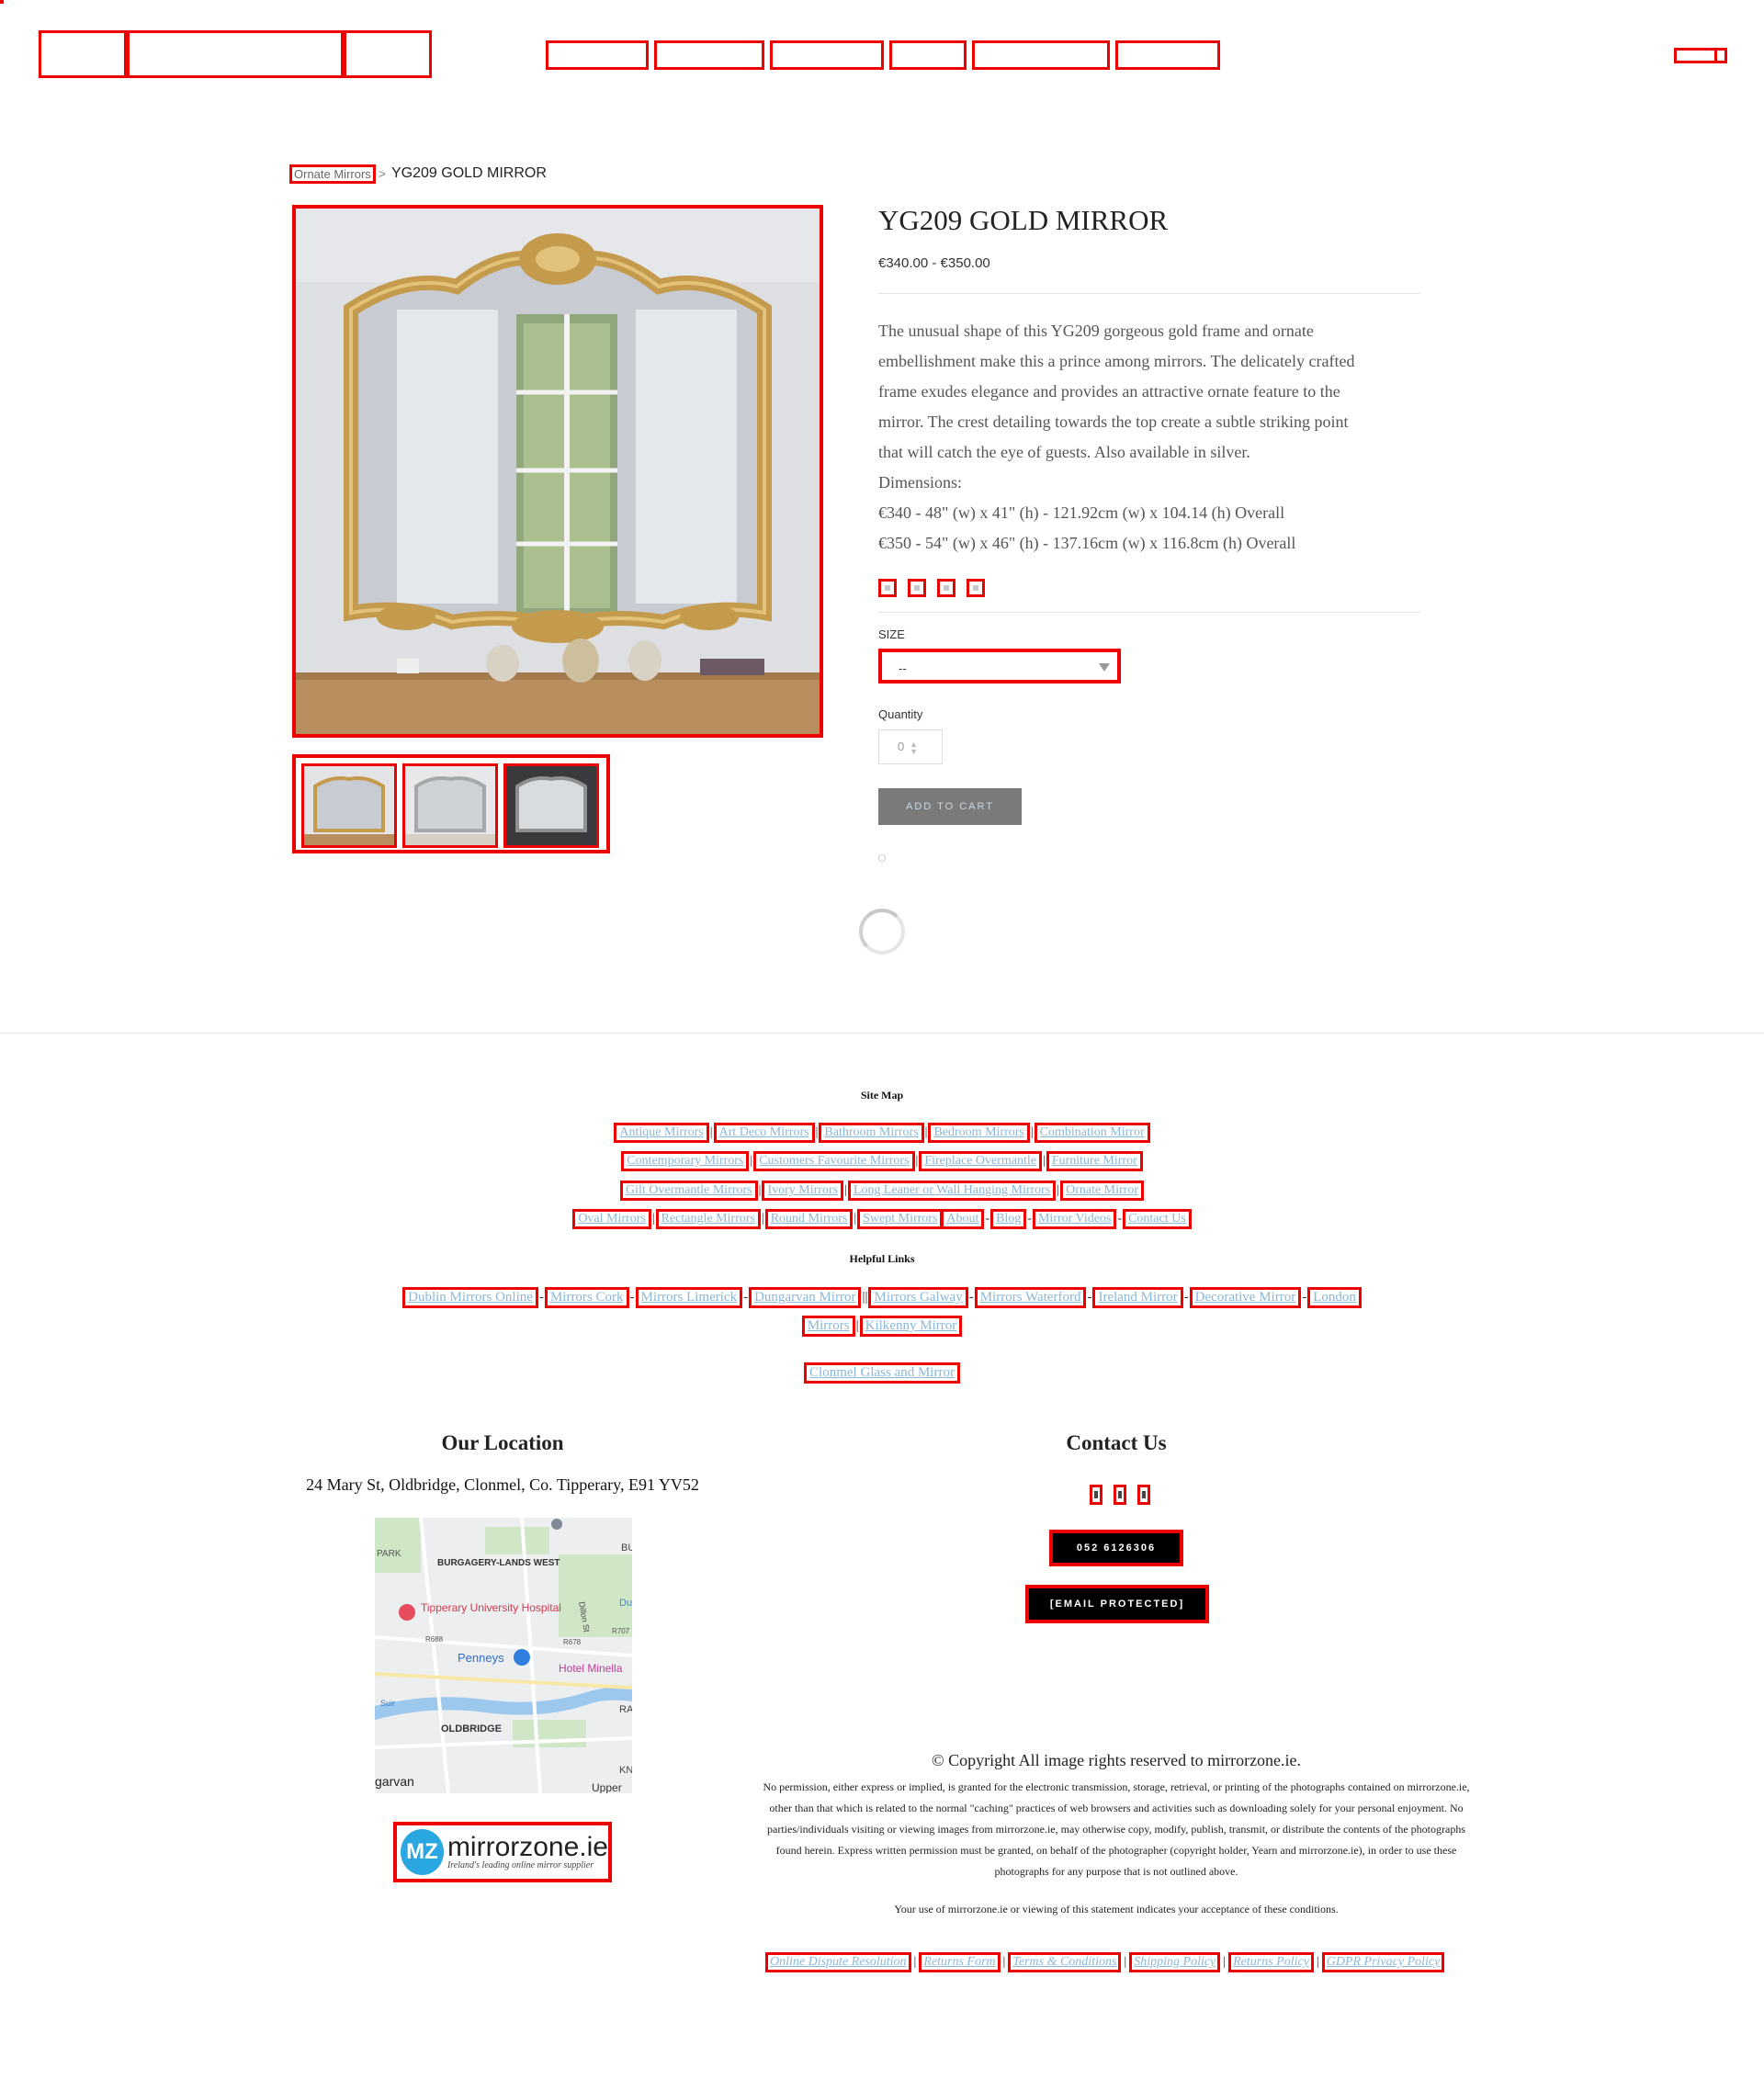 The image size is (1764, 2079). Describe the element at coordinates (572, 1642) in the screenshot. I see `map-label: R678` at that location.